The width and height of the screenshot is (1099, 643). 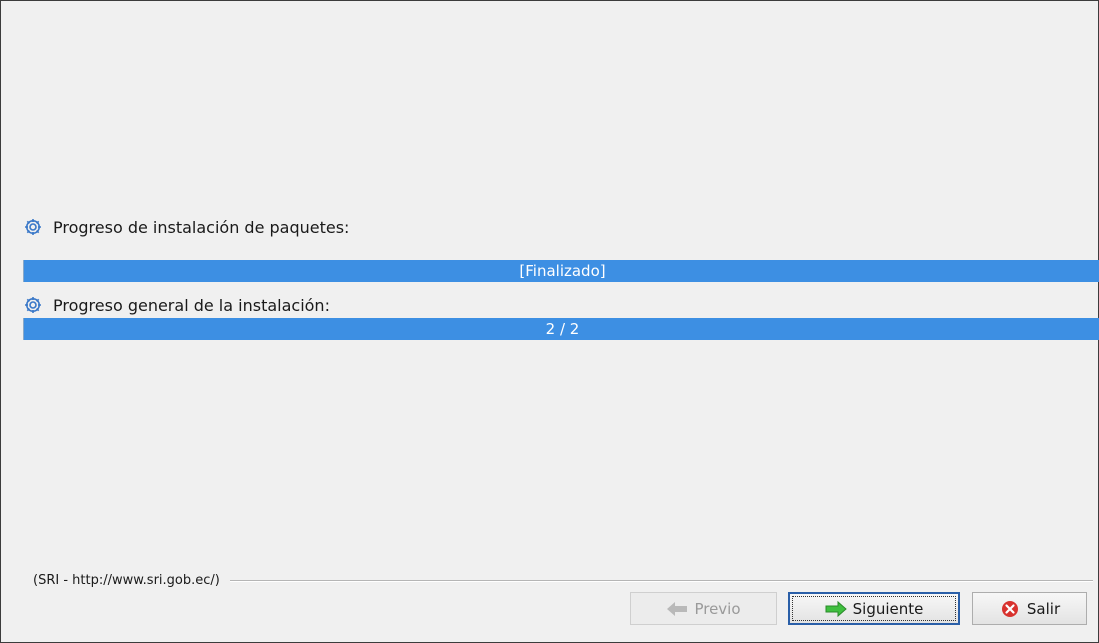 I want to click on packages-progress-label-row: Progreso de instalación de paquetes:, so click(x=186, y=227).